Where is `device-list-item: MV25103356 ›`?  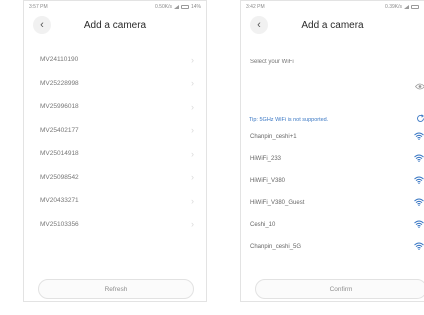 device-list-item: MV25103356 › is located at coordinates (115, 225).